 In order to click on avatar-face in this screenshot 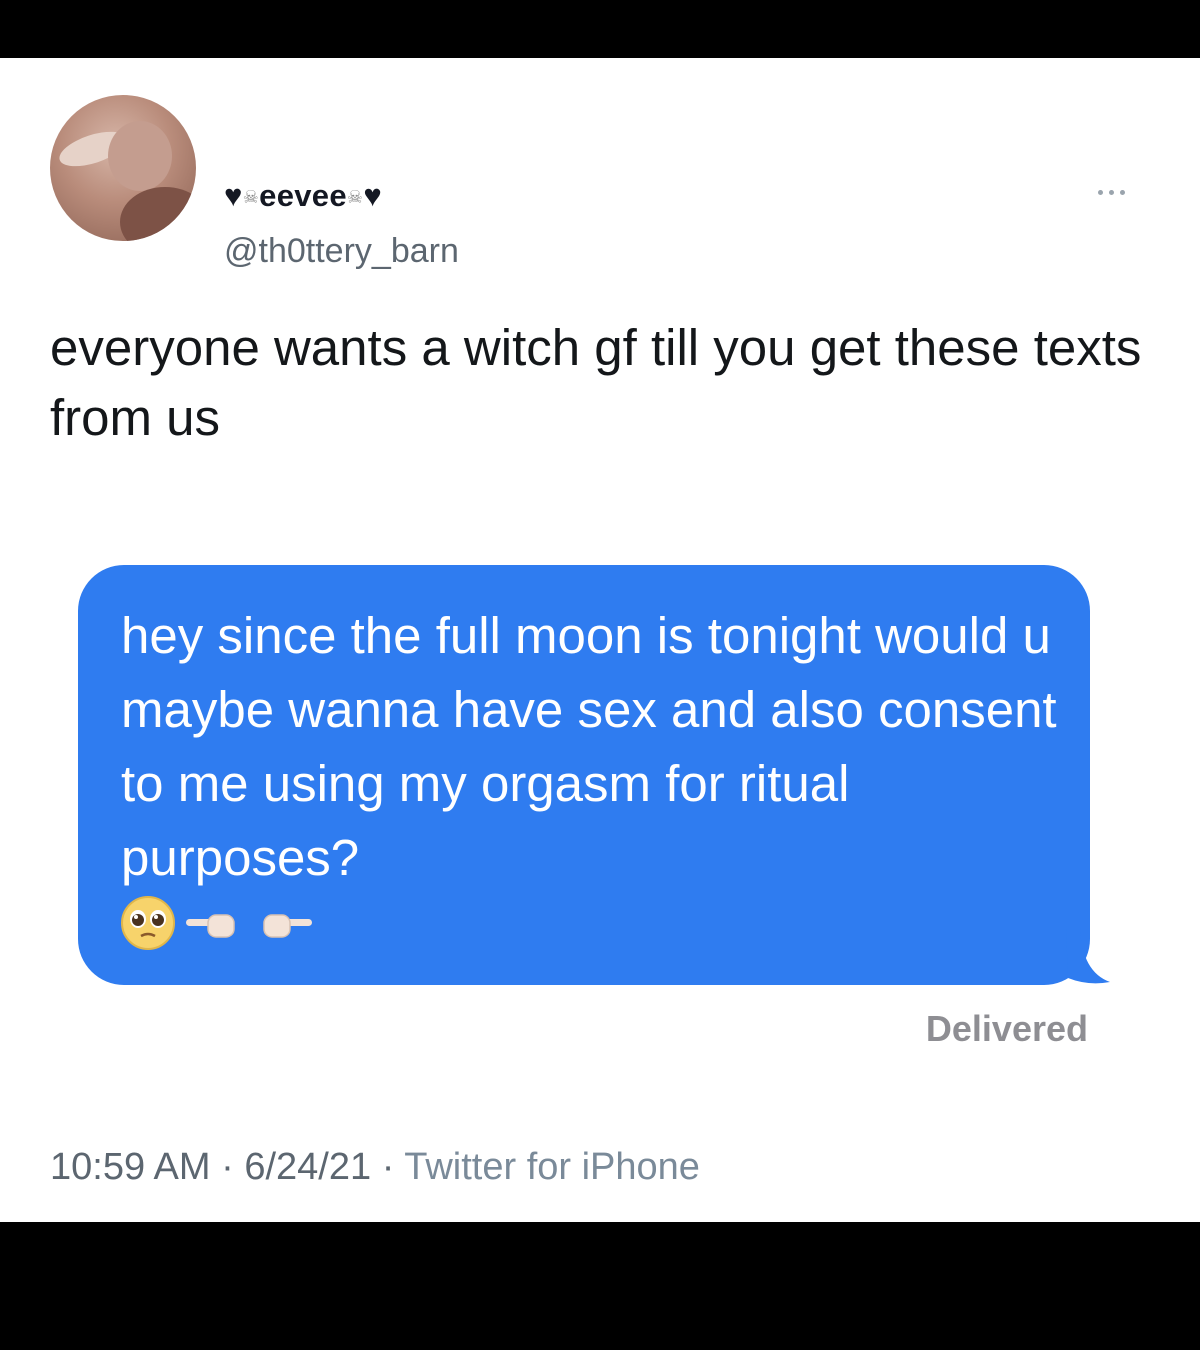, I will do `click(140, 156)`.